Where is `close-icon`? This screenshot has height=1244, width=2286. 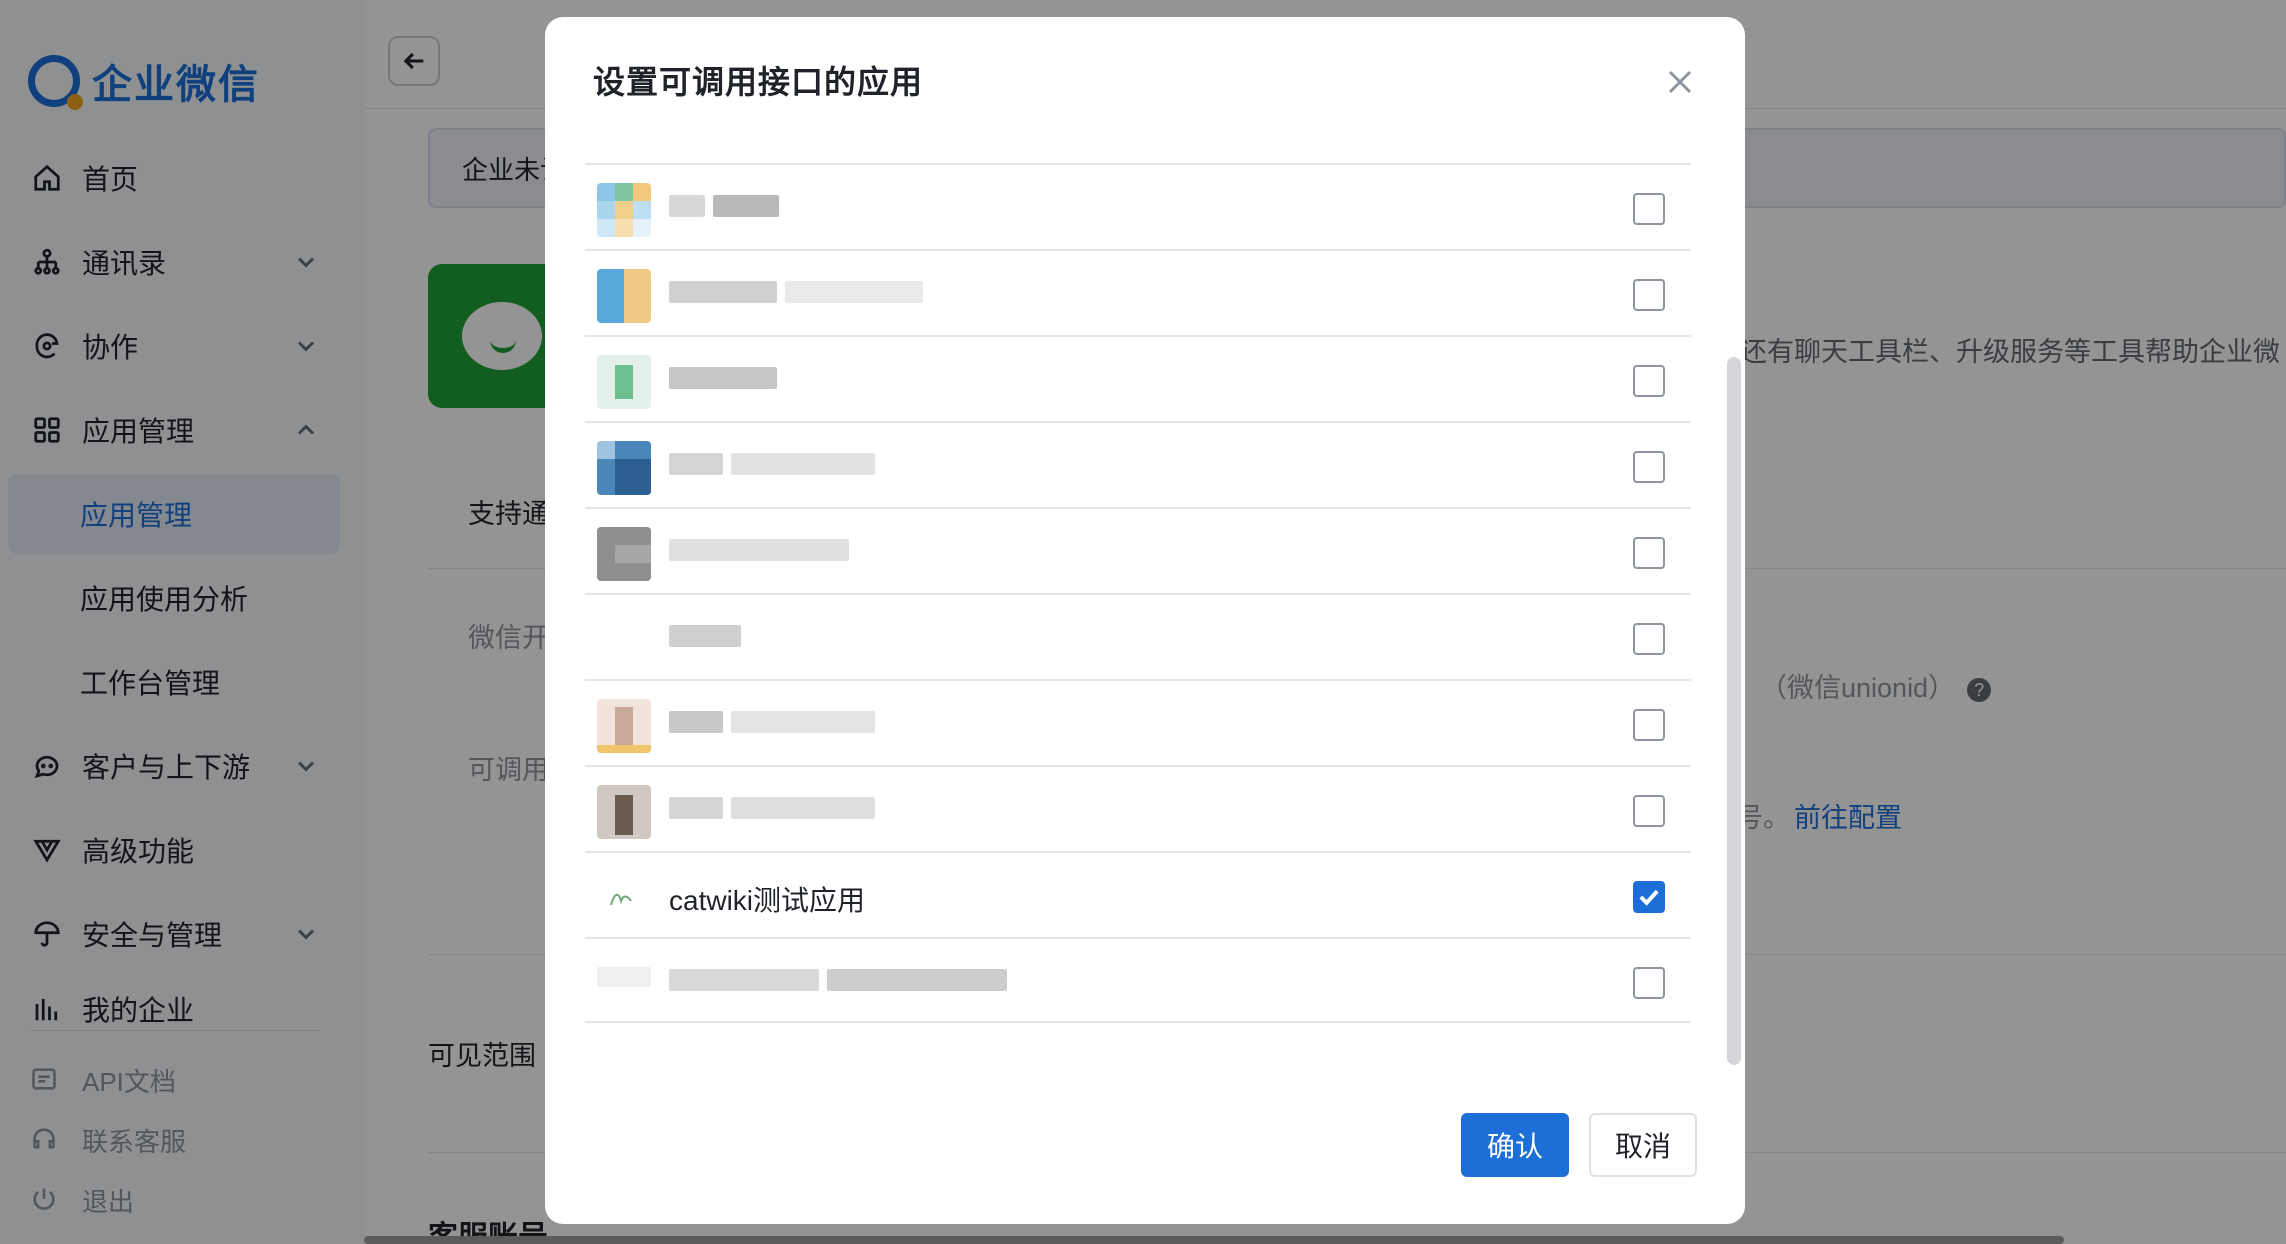 close-icon is located at coordinates (1680, 82).